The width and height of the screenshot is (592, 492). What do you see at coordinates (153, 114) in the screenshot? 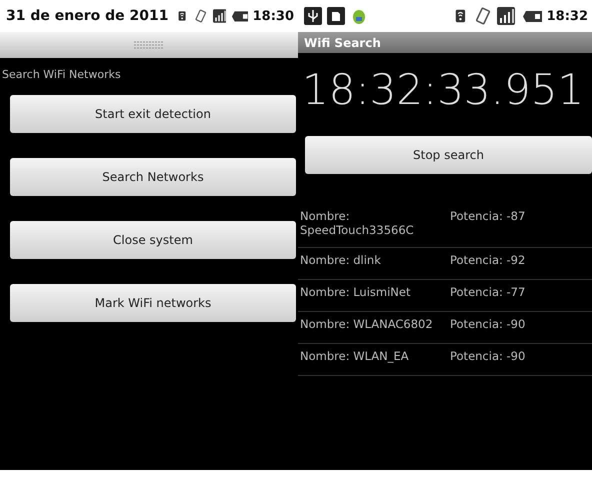
I see `menu-button: Start exit detection` at bounding box center [153, 114].